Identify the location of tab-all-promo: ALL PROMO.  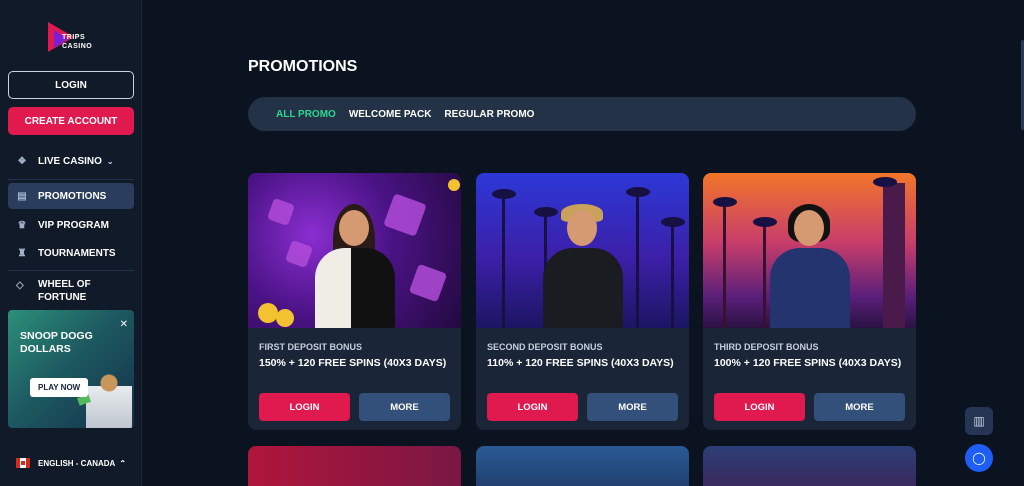
(306, 114).